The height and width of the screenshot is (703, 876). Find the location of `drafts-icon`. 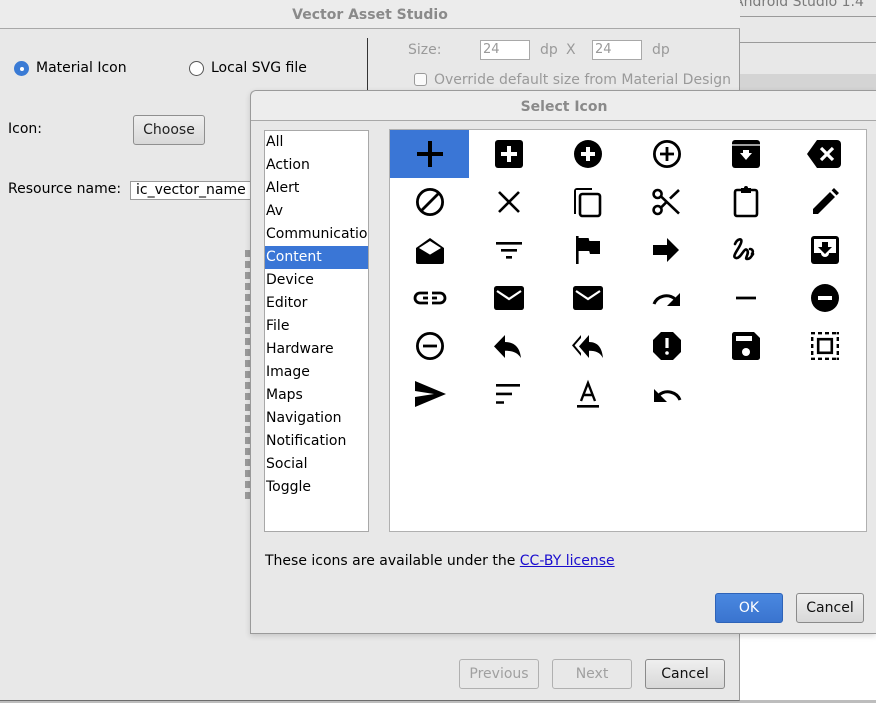

drafts-icon is located at coordinates (429, 251).